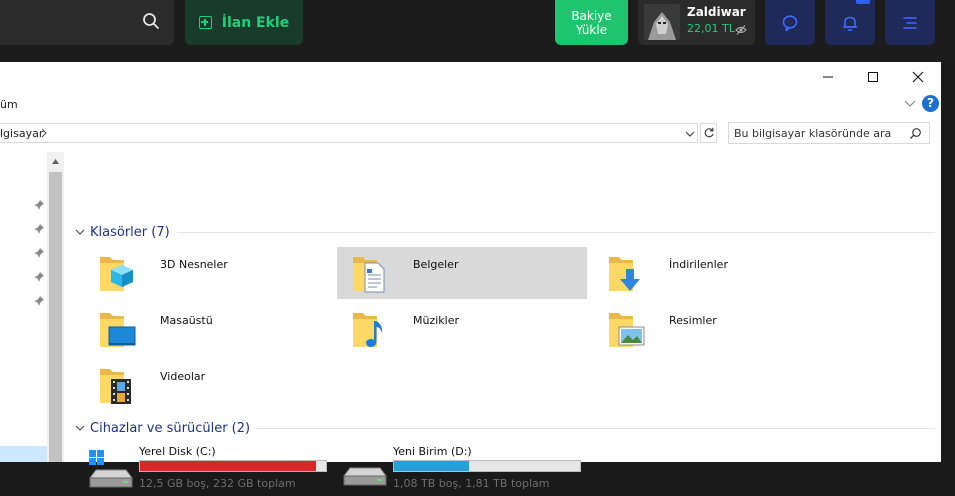 The width and height of the screenshot is (955, 496). I want to click on close-icon, so click(918, 77).